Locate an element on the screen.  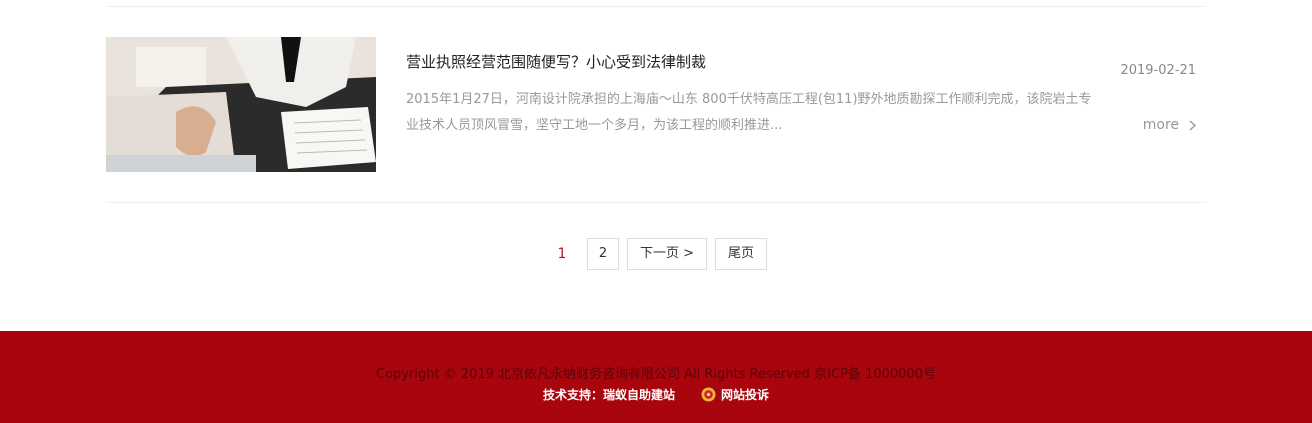
pagination: 1 2 下一页 > 尾页 is located at coordinates (656, 254).